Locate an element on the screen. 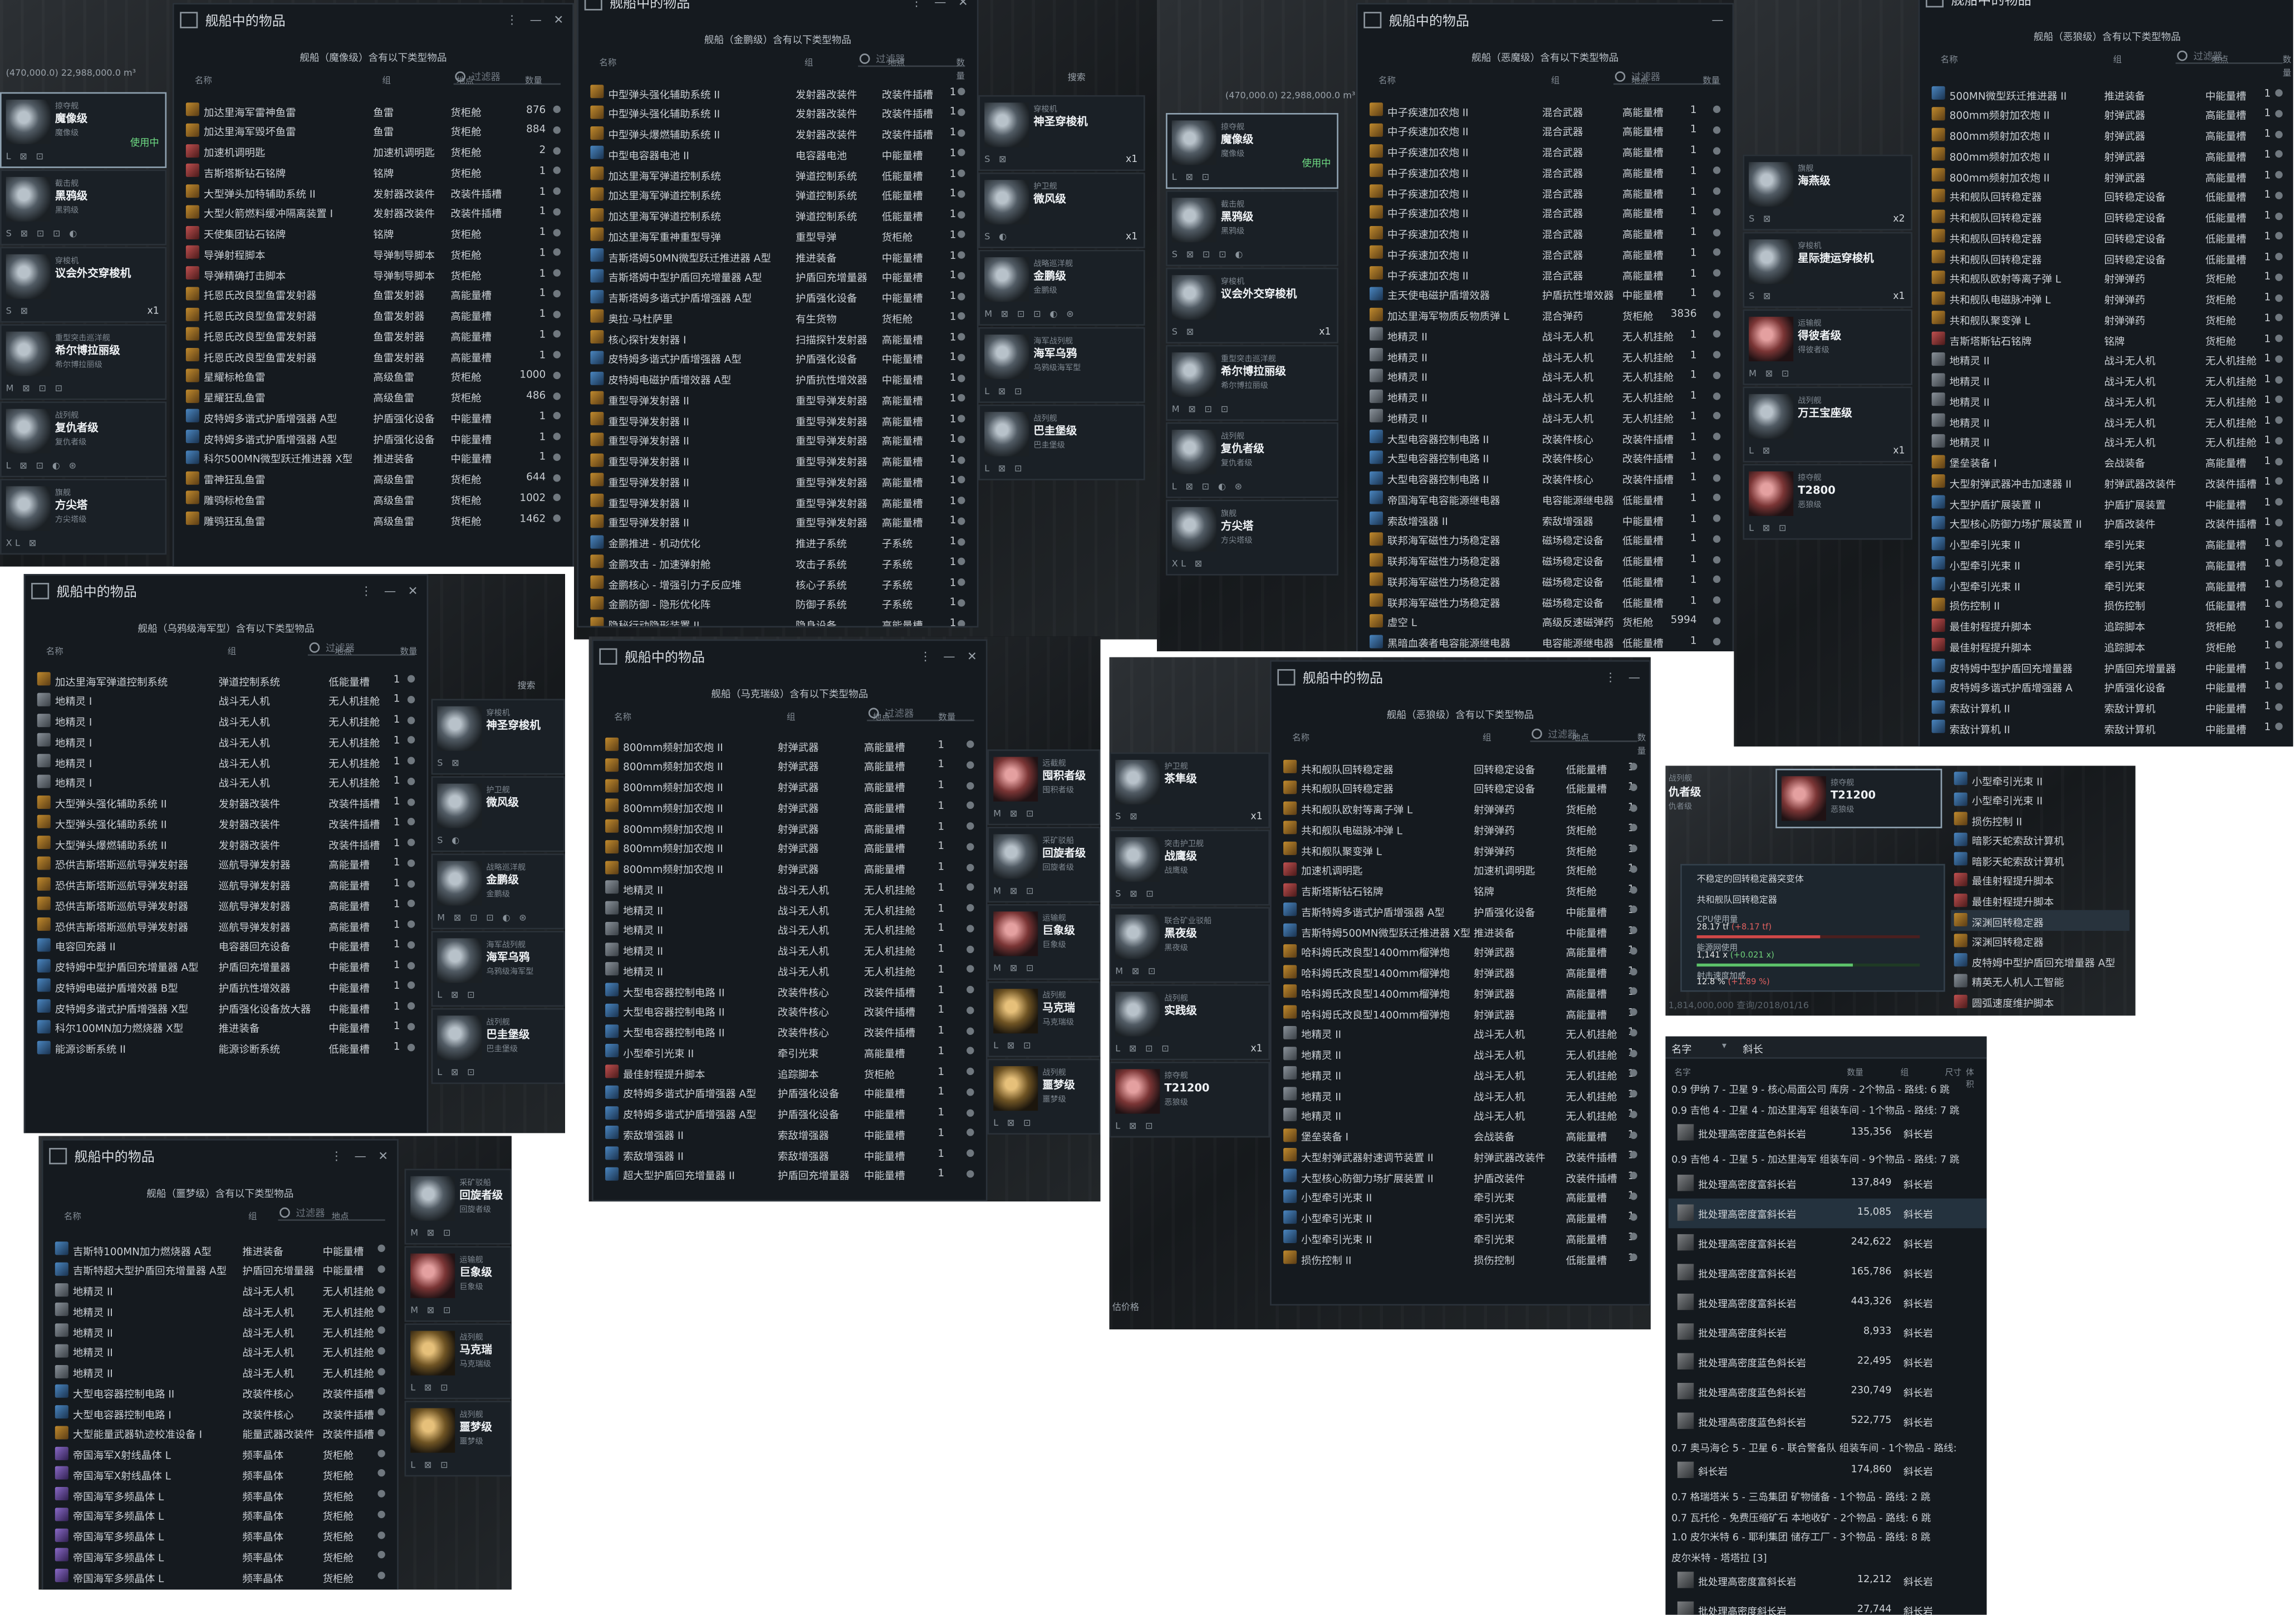 The image size is (2296, 1615). item-row: 皮特姆中型护盾回充增量器 A型 is located at coordinates (2041, 961).